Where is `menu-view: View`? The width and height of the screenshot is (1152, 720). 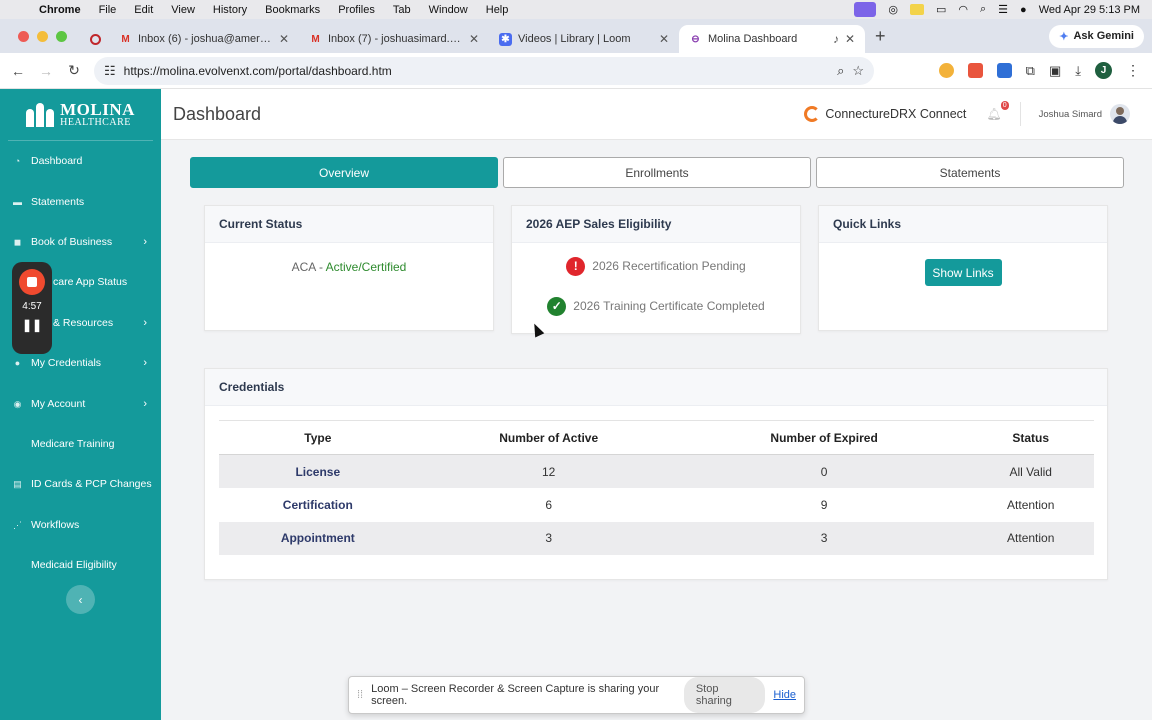
menu-view: View is located at coordinates (183, 10).